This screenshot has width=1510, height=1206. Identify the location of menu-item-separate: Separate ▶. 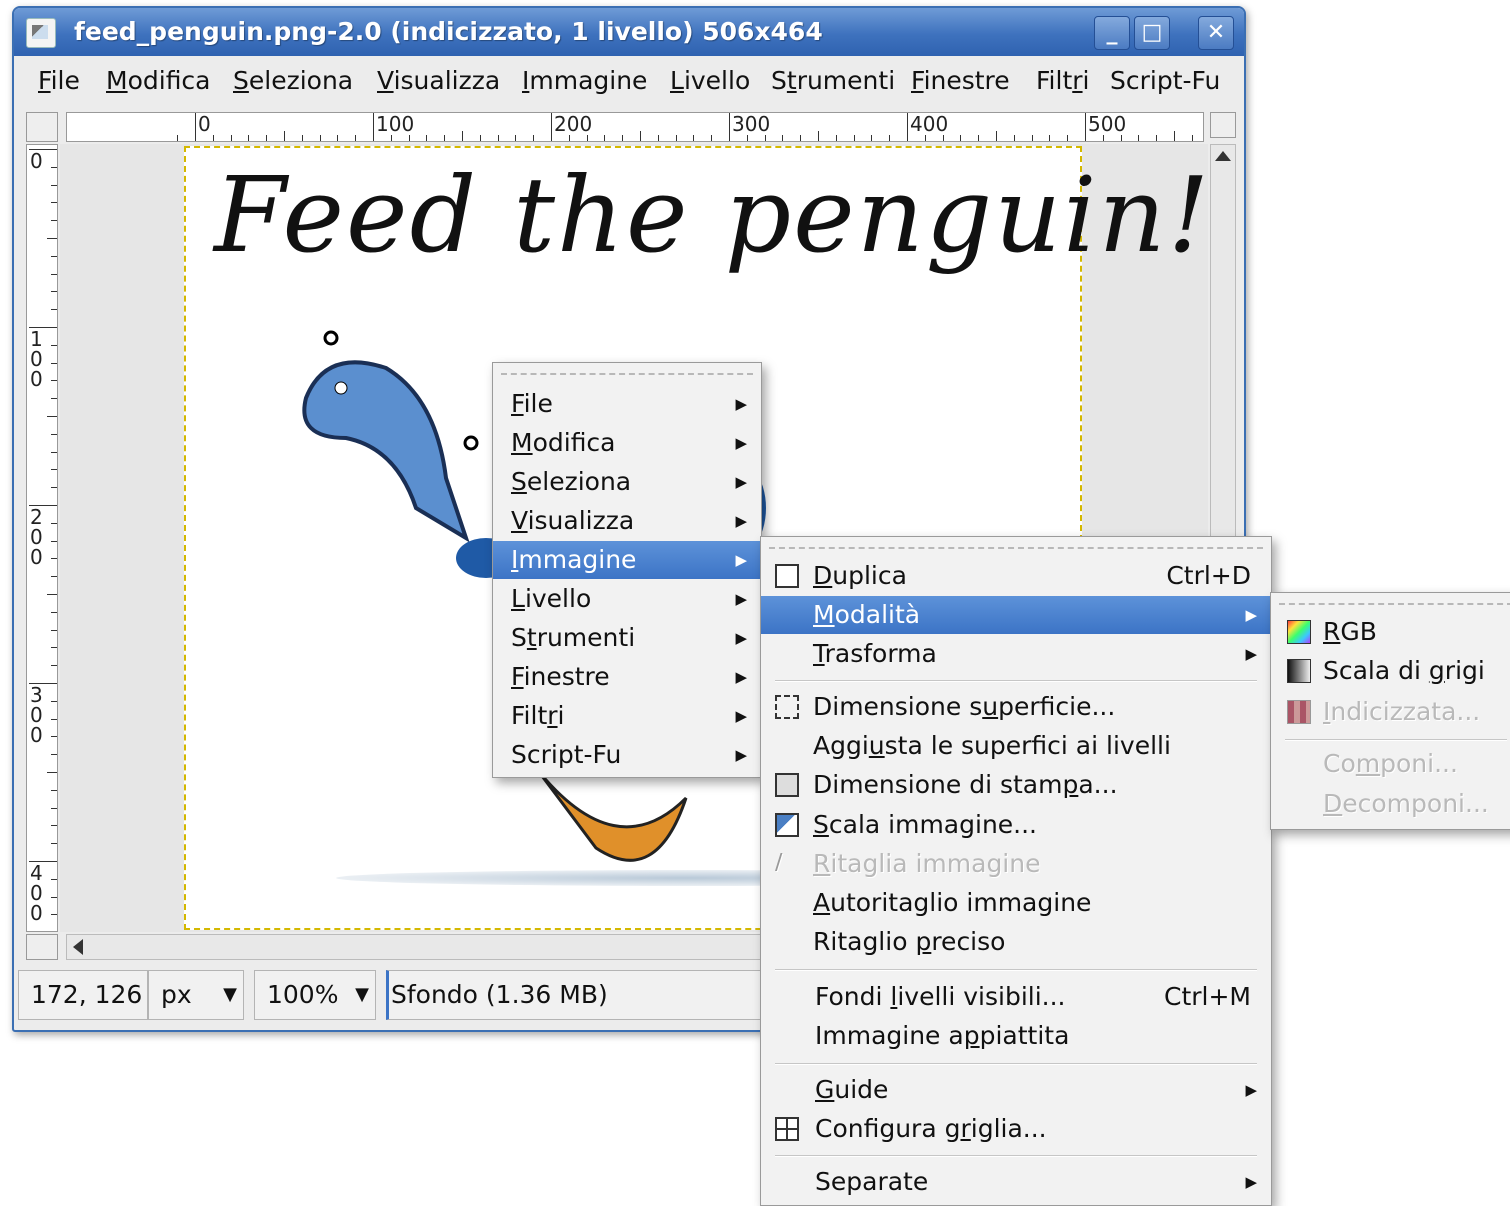
(1016, 1182).